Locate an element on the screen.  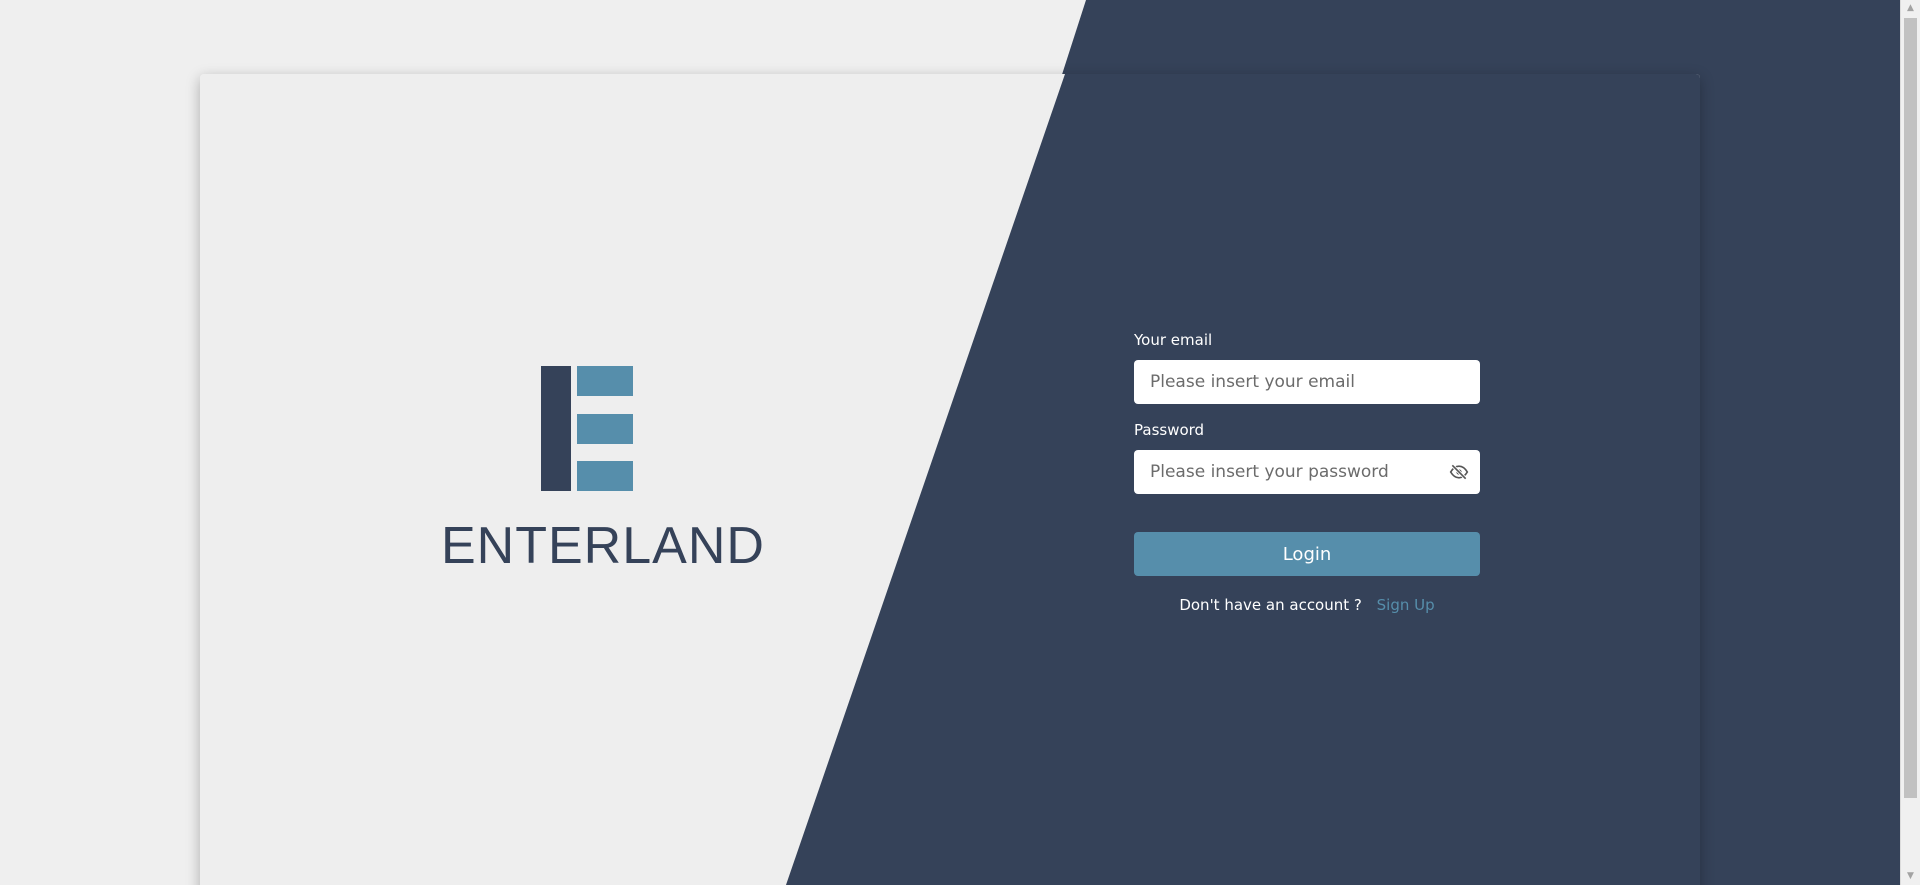
email-label: Your email is located at coordinates (1173, 340).